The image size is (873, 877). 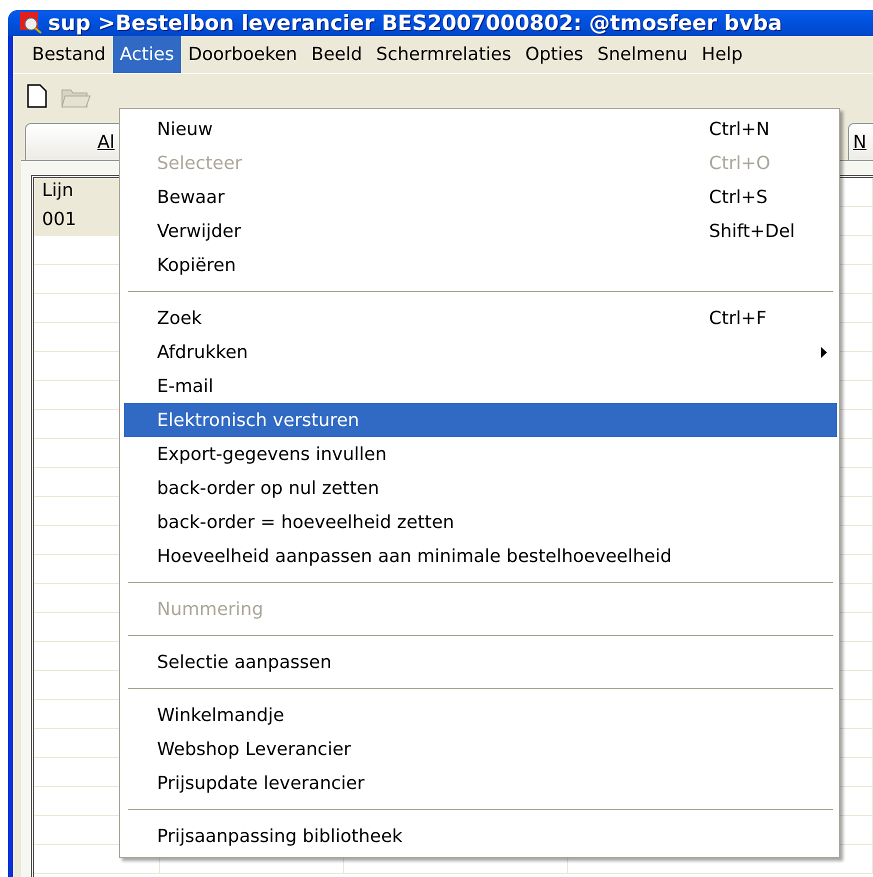 What do you see at coordinates (147, 54) in the screenshot?
I see `menu-bar-item: Acties` at bounding box center [147, 54].